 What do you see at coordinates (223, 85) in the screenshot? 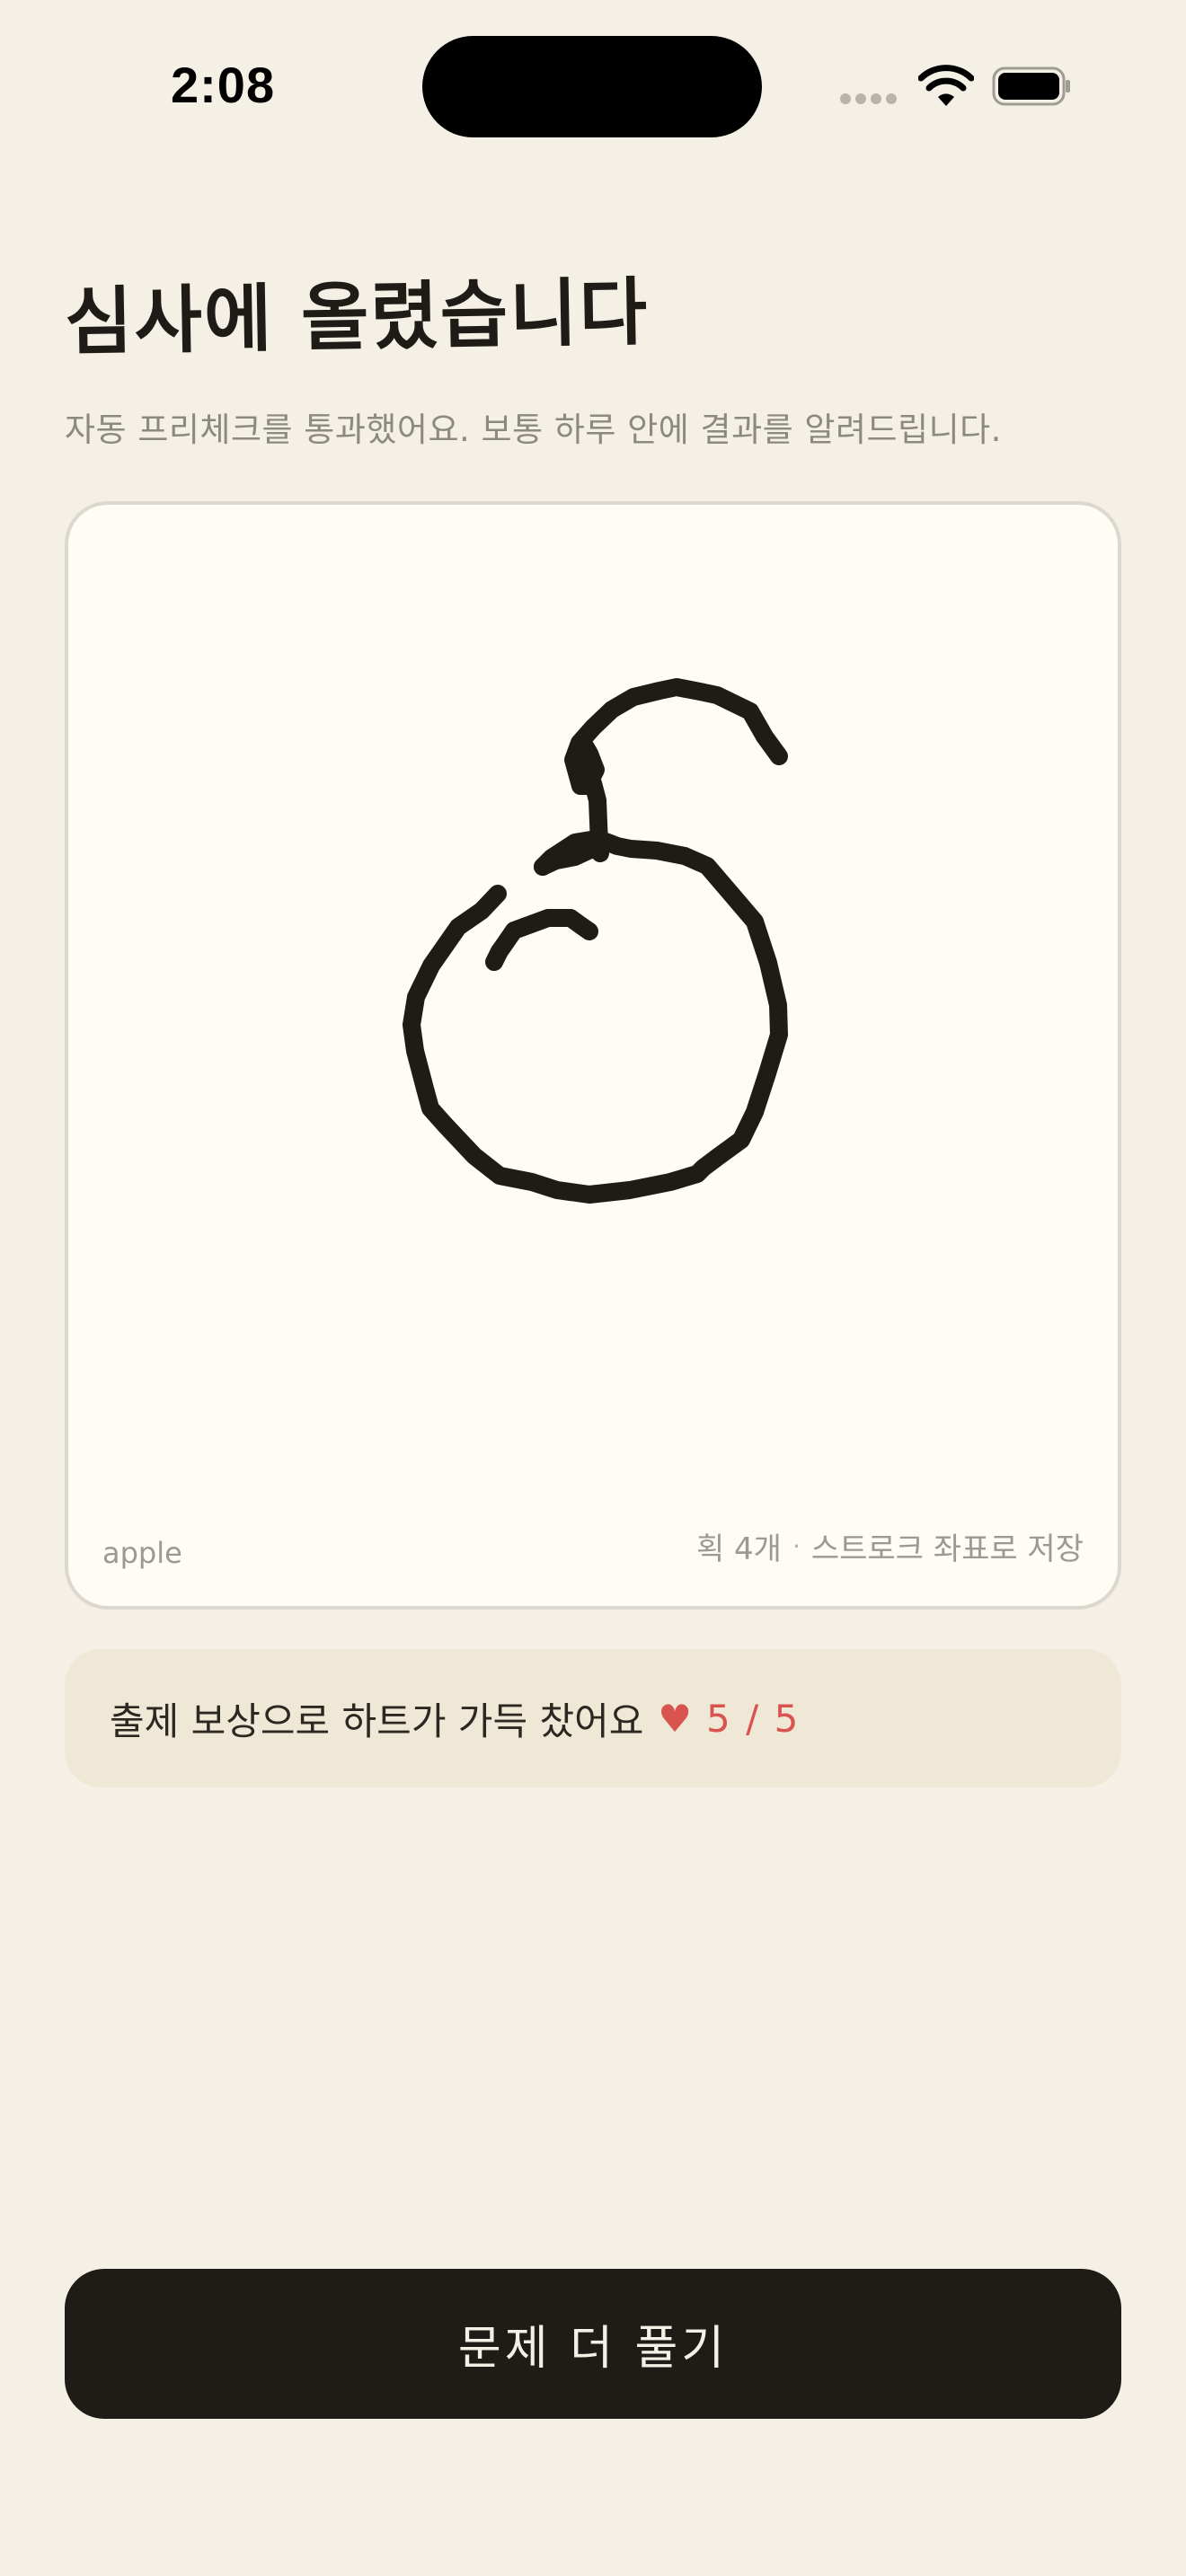
I see `status-time: 2:08` at bounding box center [223, 85].